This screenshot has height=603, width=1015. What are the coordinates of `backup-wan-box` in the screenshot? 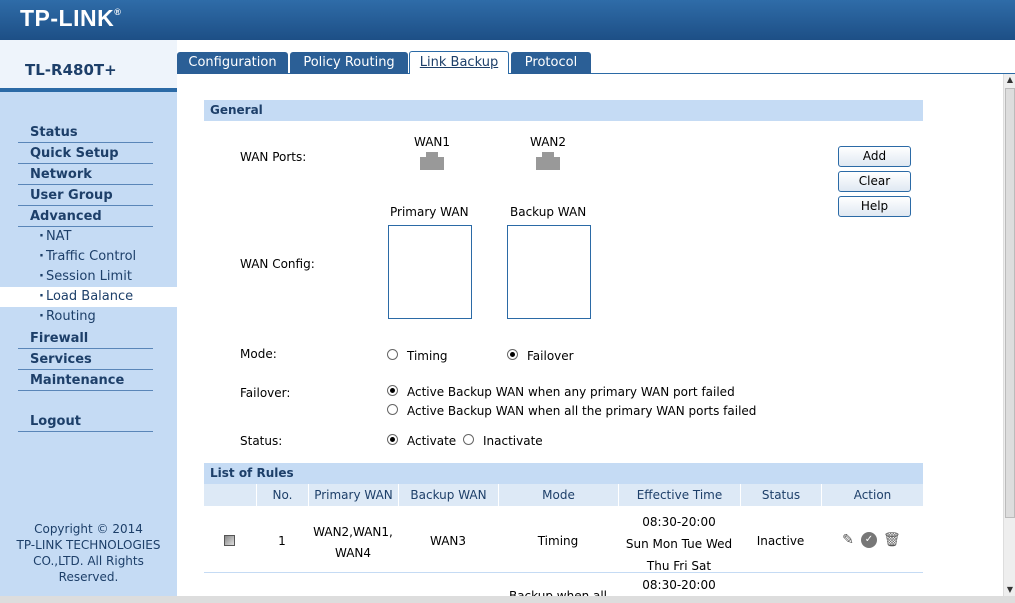 It's located at (549, 272).